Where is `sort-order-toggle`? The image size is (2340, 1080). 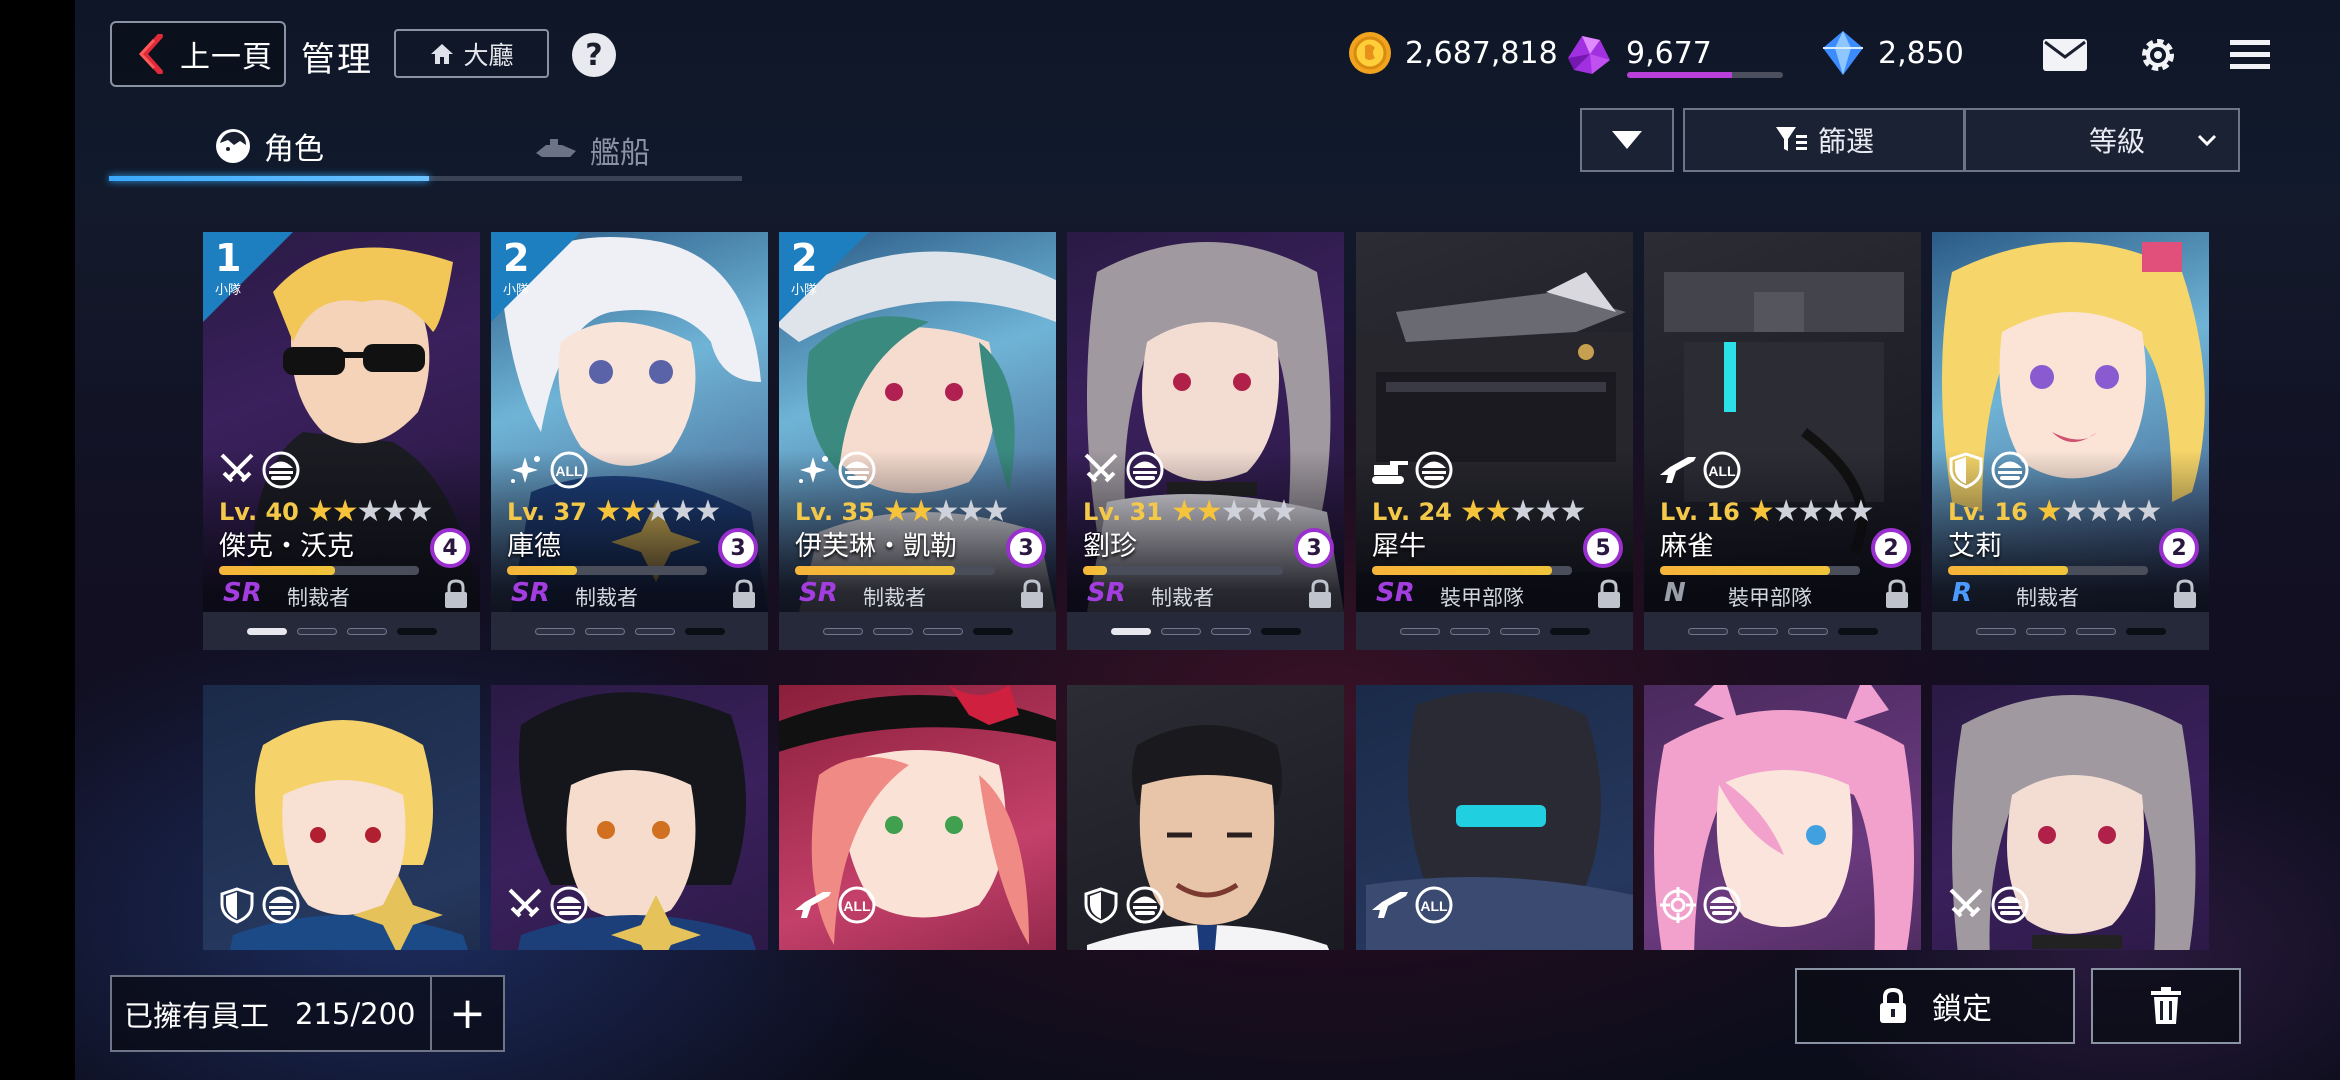 sort-order-toggle is located at coordinates (1627, 140).